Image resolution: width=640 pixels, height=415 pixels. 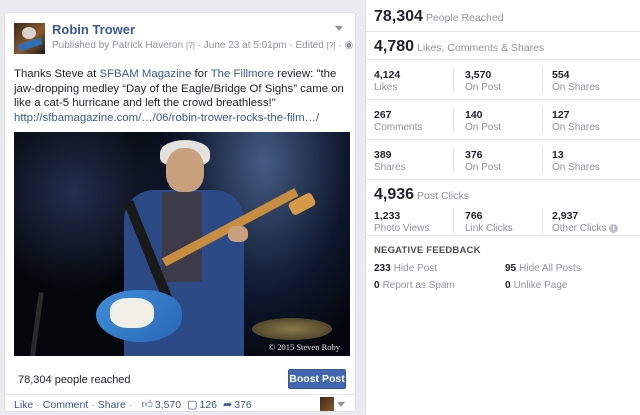 What do you see at coordinates (464, 18) in the screenshot?
I see `people-reached-label: People Reached` at bounding box center [464, 18].